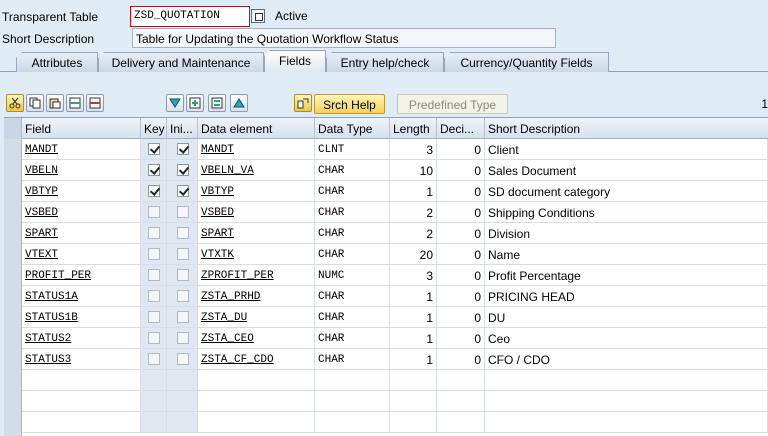  I want to click on data-element-cell: ZSTA_PRHD, so click(256, 296).